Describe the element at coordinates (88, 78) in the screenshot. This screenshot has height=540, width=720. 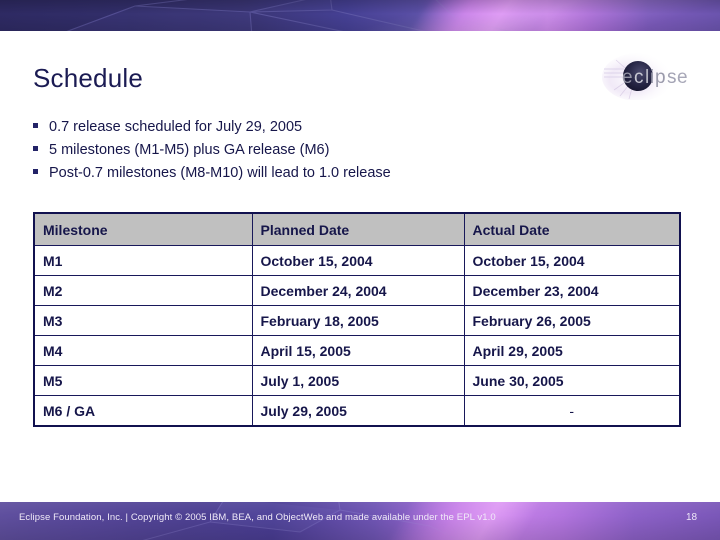
I see `page-title: Schedule` at that location.